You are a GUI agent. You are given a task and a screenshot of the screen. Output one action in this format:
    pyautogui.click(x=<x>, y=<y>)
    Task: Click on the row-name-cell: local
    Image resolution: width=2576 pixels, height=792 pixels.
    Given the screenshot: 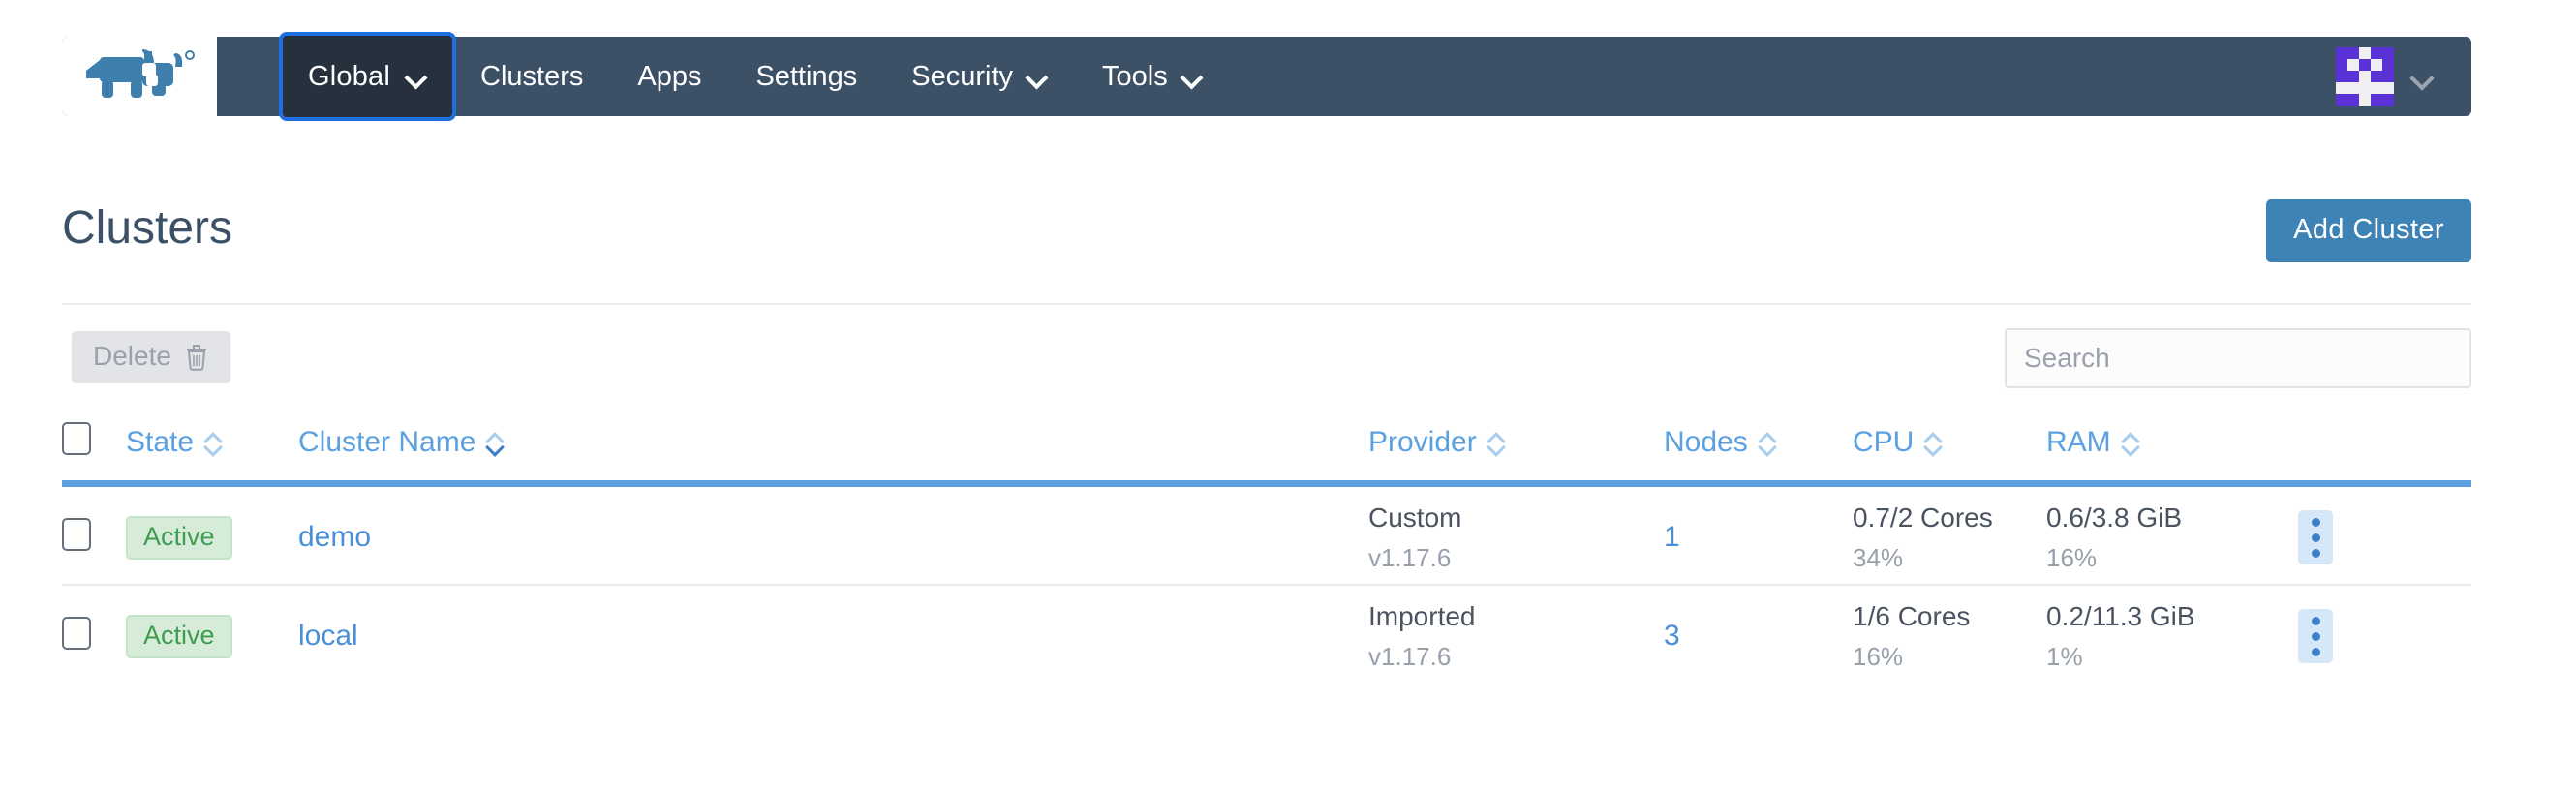 What is the action you would take?
    pyautogui.click(x=833, y=634)
    